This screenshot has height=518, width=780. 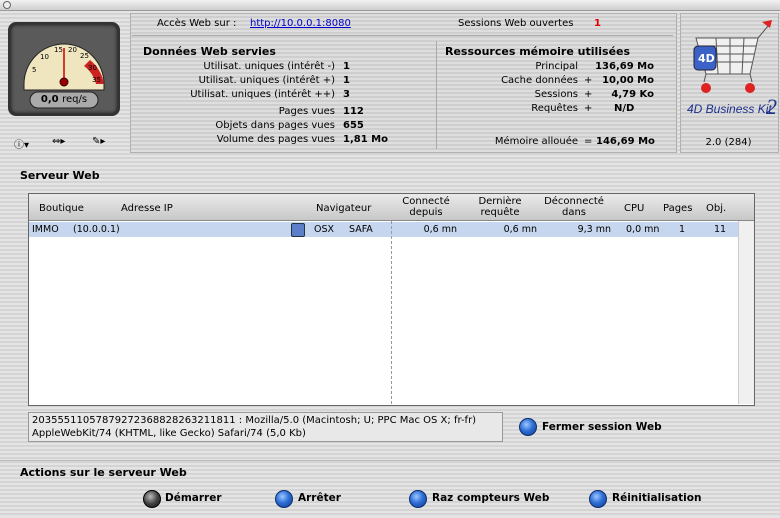 I want to click on gauge-unit: req/s, so click(x=75, y=99).